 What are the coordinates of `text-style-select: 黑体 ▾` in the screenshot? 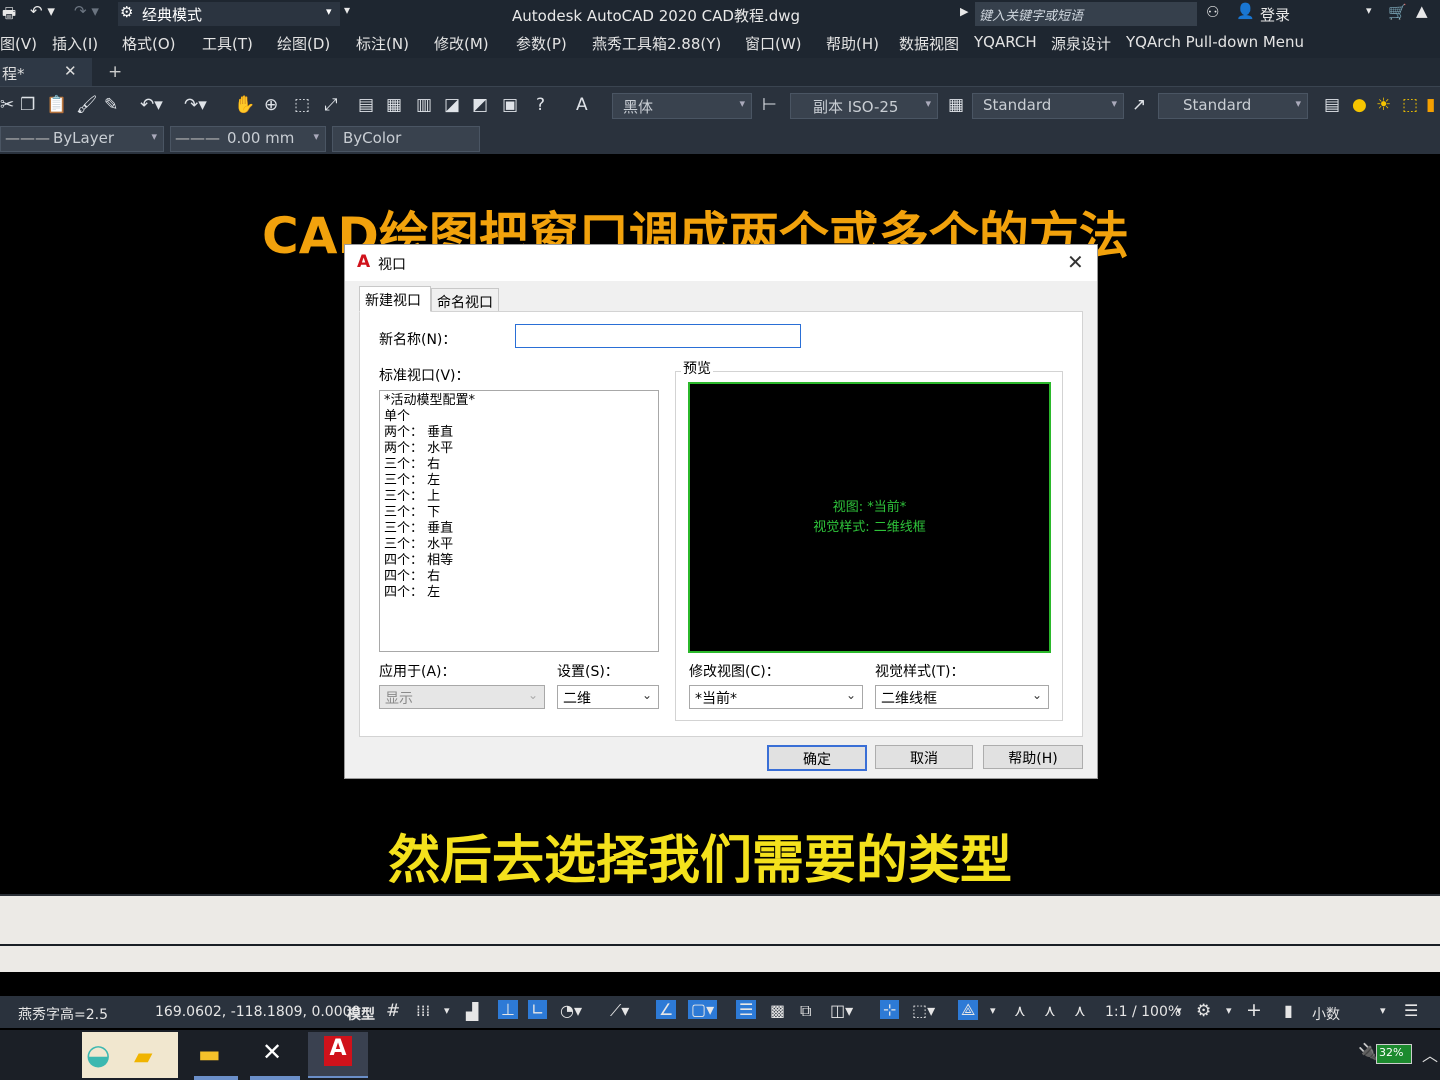 It's located at (682, 106).